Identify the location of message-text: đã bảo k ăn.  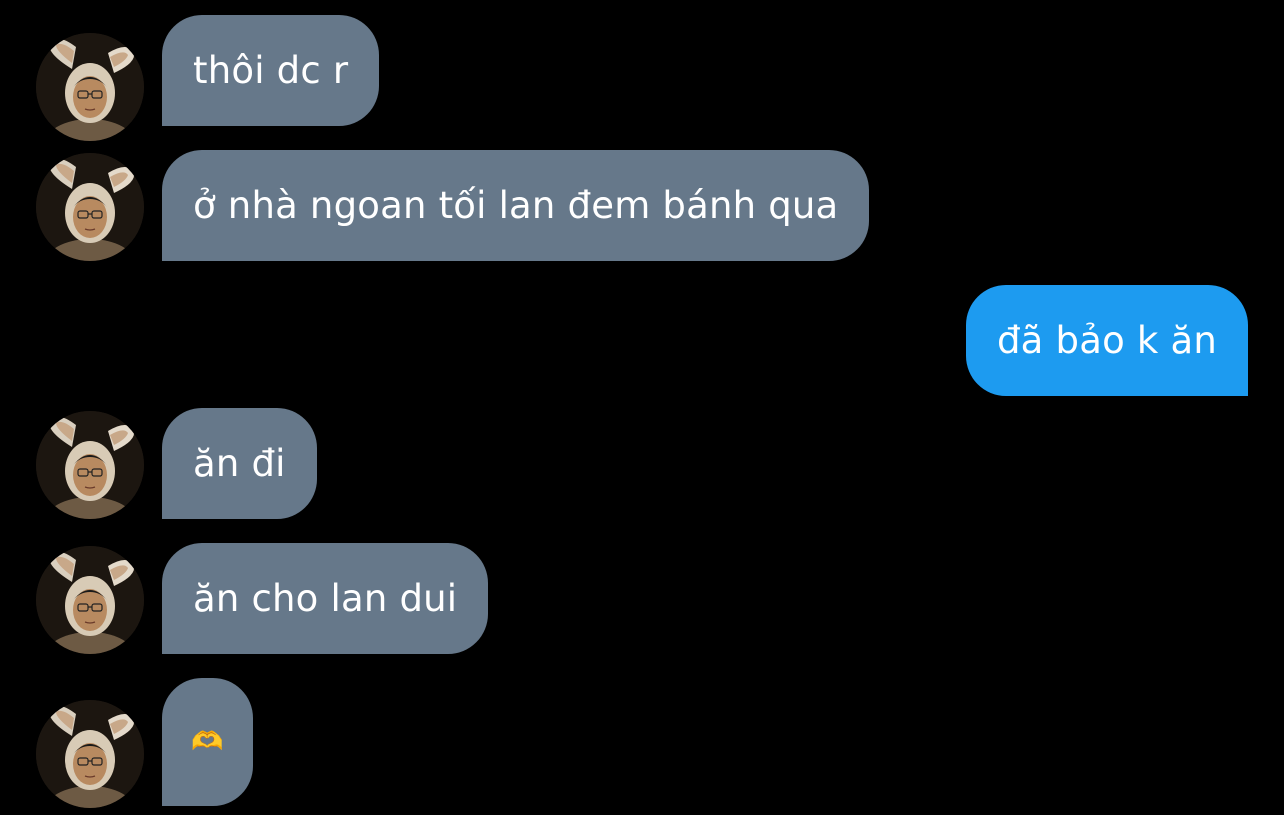
(1107, 340).